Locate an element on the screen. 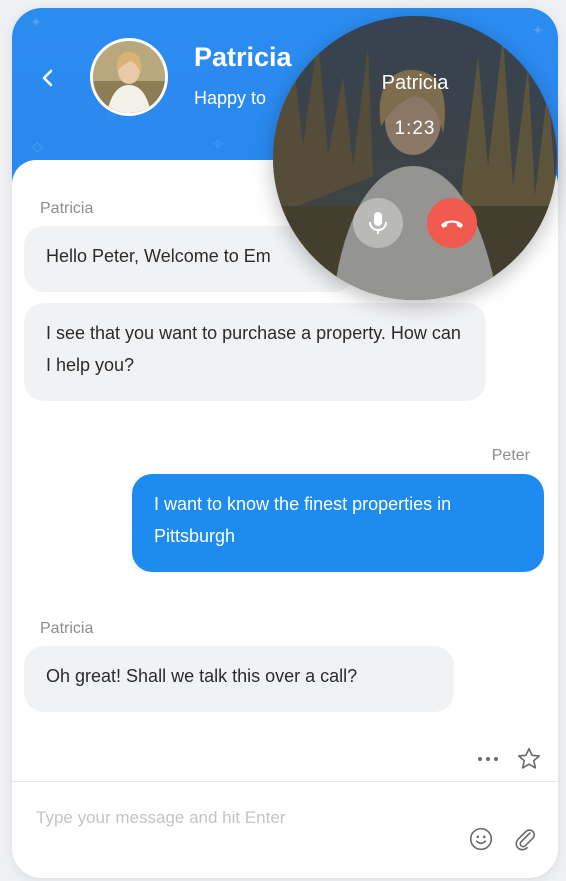  chevron-left-icon is located at coordinates (47, 78).